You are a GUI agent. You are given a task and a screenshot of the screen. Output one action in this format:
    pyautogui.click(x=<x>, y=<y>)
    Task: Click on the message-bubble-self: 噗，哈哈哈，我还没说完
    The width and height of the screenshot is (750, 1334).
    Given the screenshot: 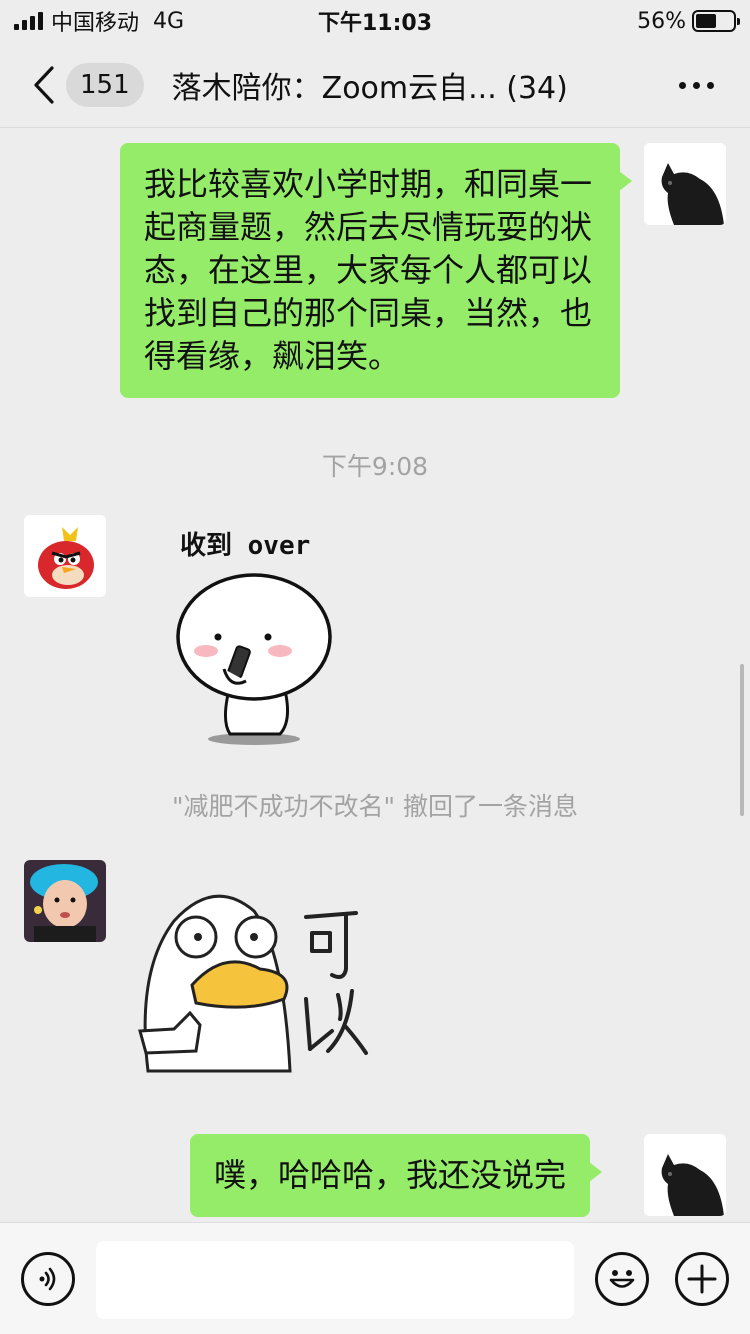 What is the action you would take?
    pyautogui.click(x=396, y=1175)
    